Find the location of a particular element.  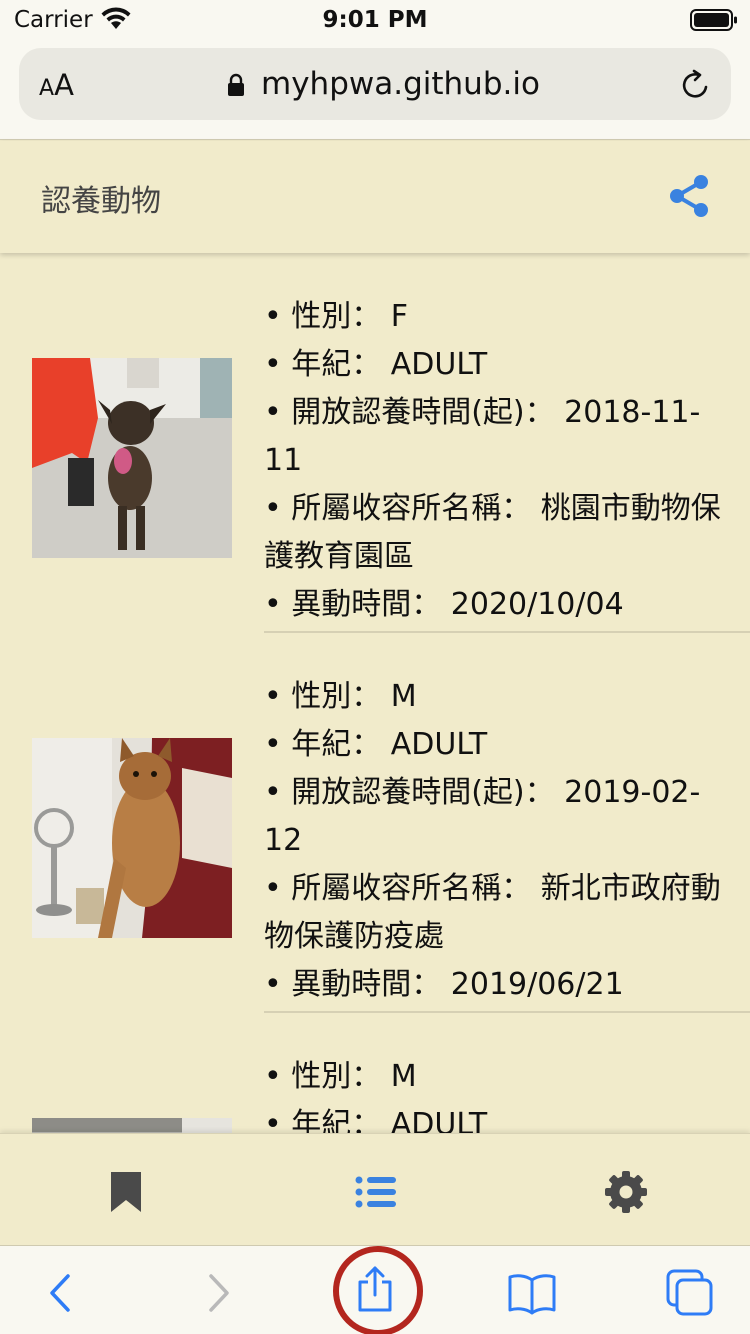

bookmark-icon is located at coordinates (126, 1192).